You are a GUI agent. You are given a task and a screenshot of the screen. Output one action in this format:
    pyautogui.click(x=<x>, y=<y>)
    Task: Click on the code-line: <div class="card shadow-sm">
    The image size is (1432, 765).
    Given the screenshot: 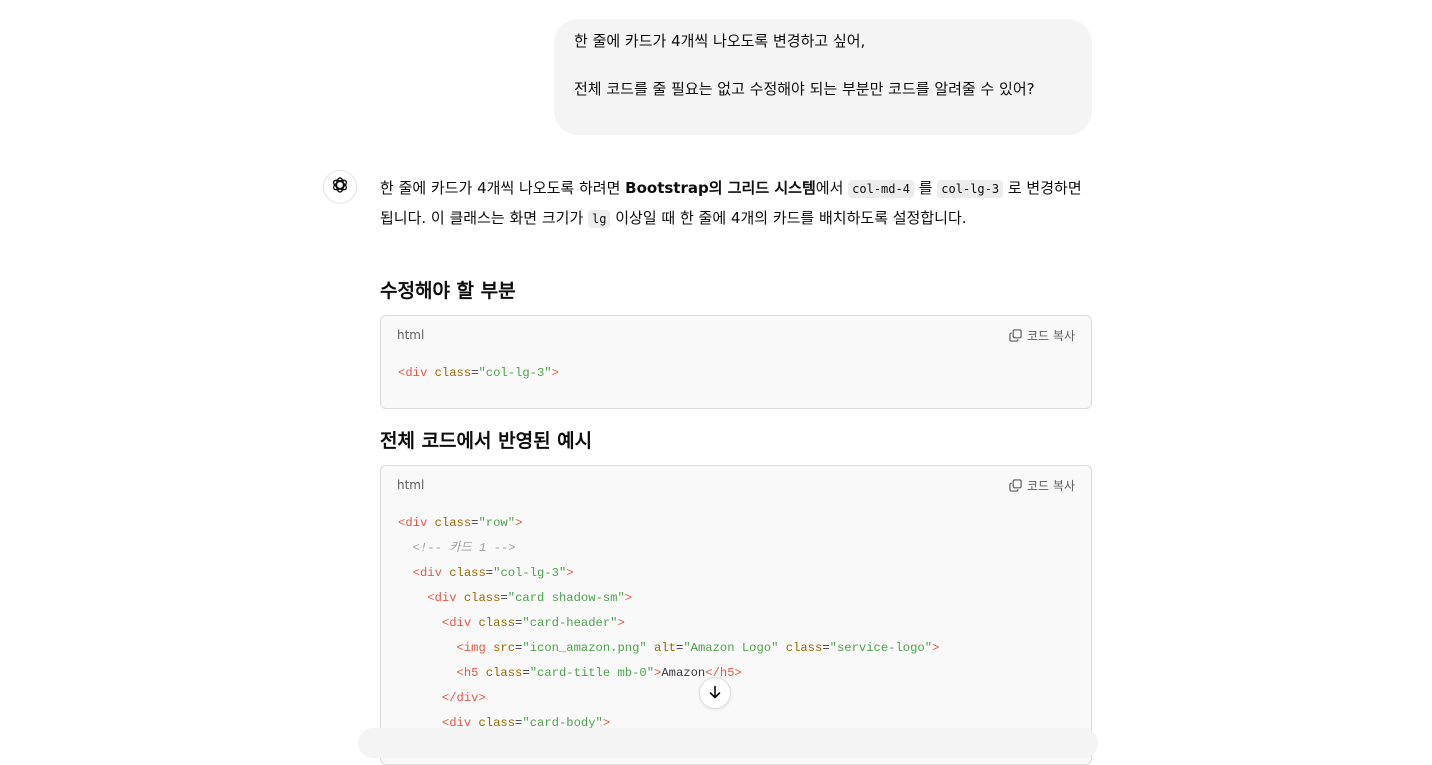 What is the action you would take?
    pyautogui.click(x=515, y=598)
    